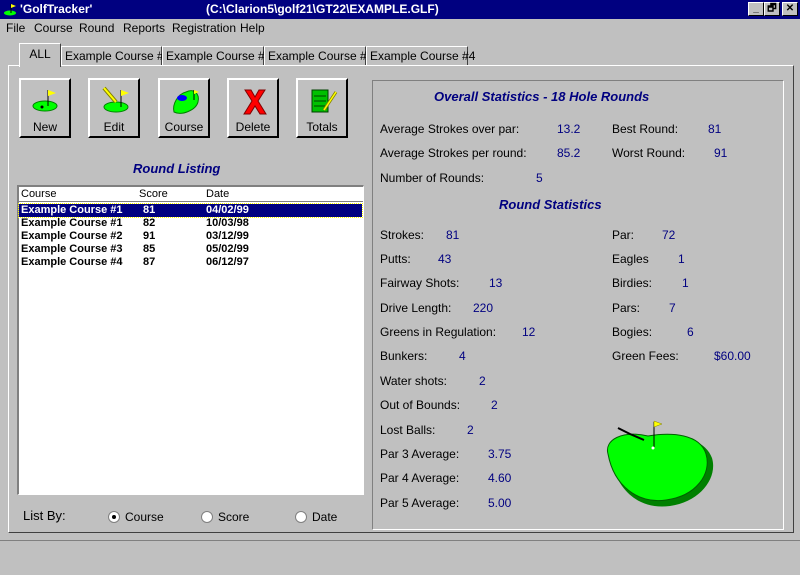  What do you see at coordinates (715, 129) in the screenshot?
I see `best-round-value: 81` at bounding box center [715, 129].